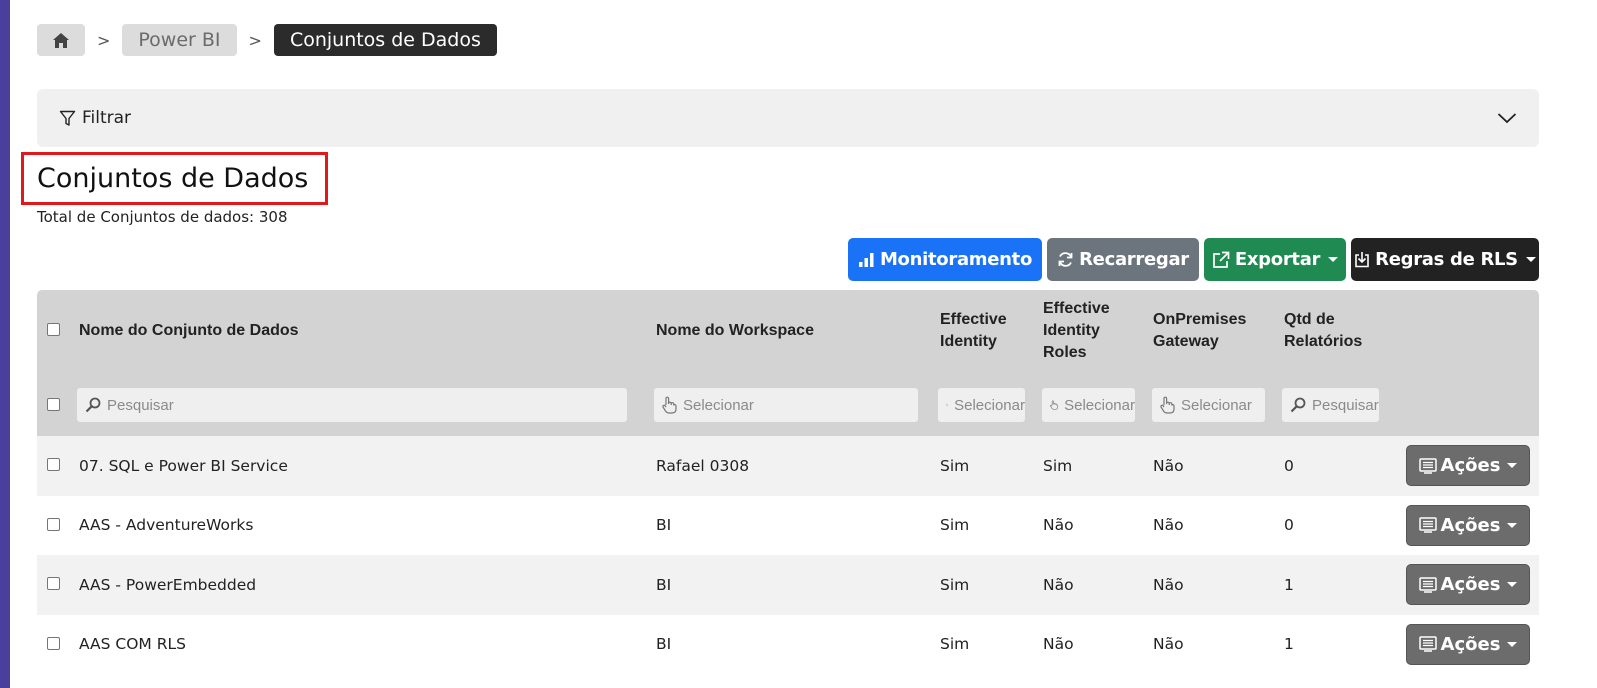 The height and width of the screenshot is (688, 1597). Describe the element at coordinates (173, 178) in the screenshot. I see `page-title: Conjuntos de Dados` at that location.